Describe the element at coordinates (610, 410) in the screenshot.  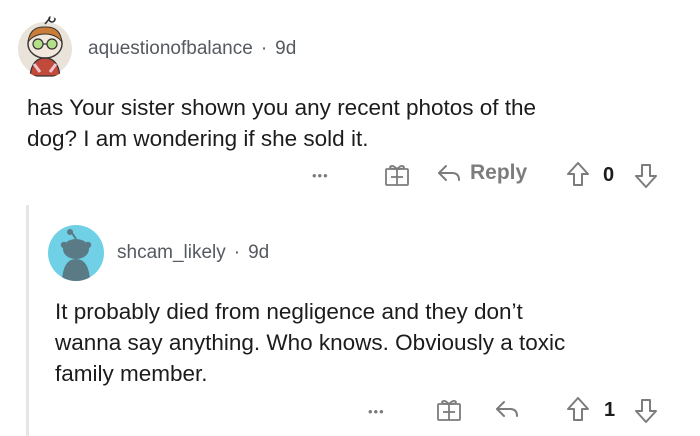
I see `vote-score: 1` at that location.